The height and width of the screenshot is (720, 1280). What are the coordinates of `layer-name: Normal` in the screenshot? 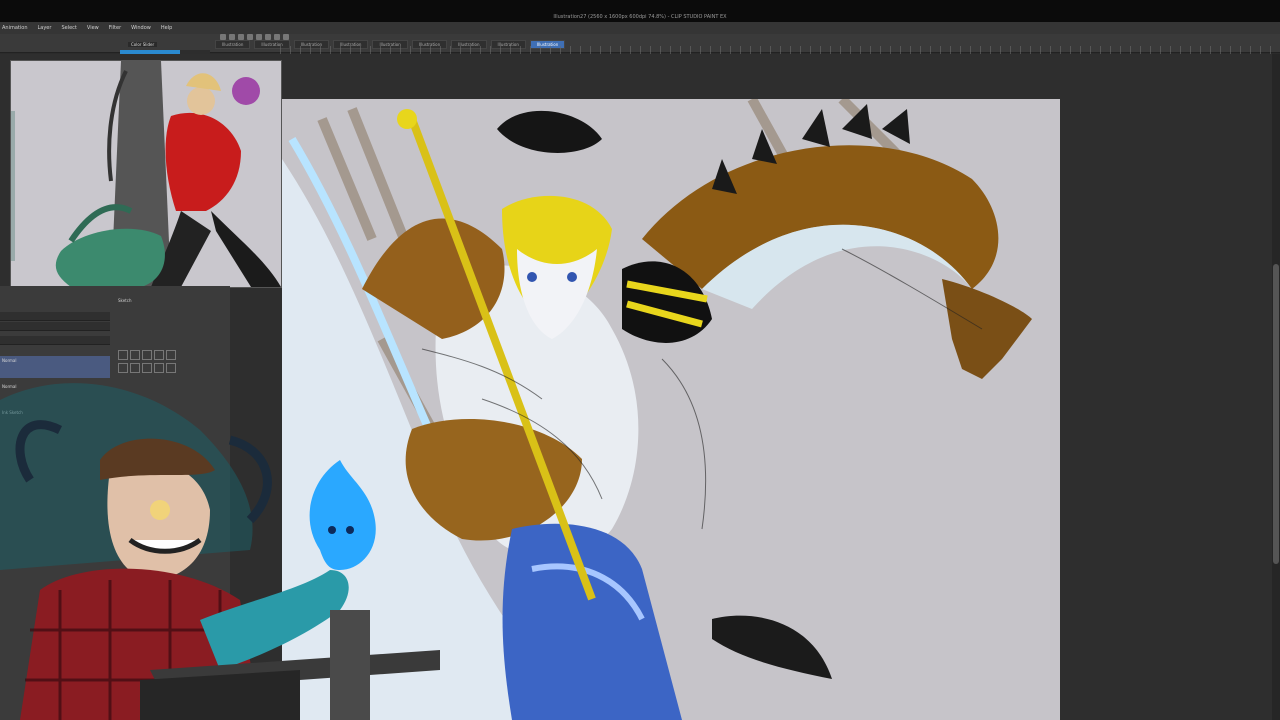 It's located at (9, 360).